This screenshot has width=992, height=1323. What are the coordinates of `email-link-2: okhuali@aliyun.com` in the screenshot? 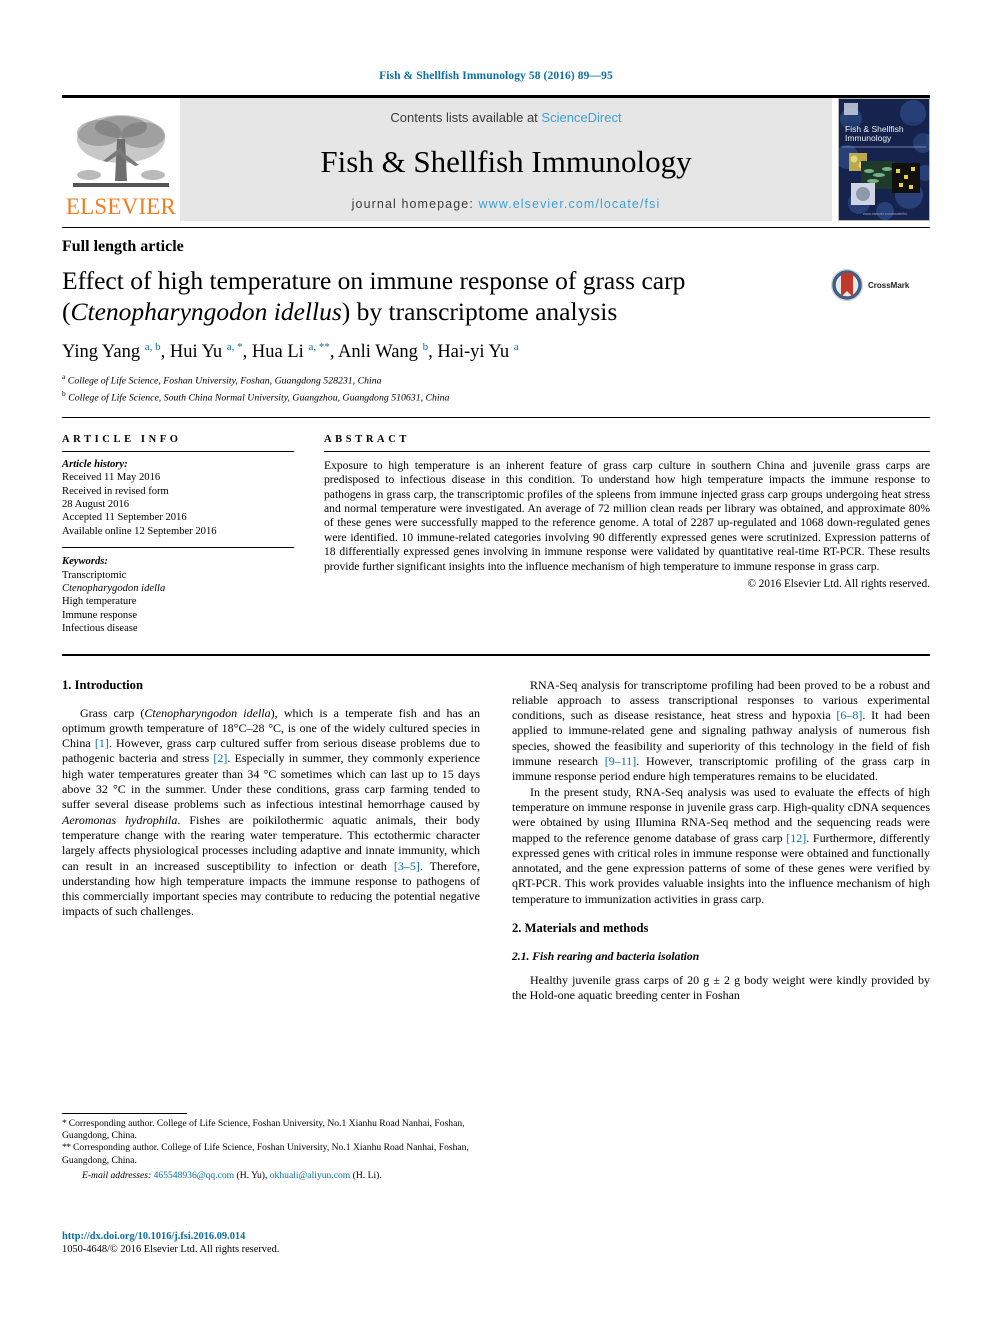 It's located at (310, 1175).